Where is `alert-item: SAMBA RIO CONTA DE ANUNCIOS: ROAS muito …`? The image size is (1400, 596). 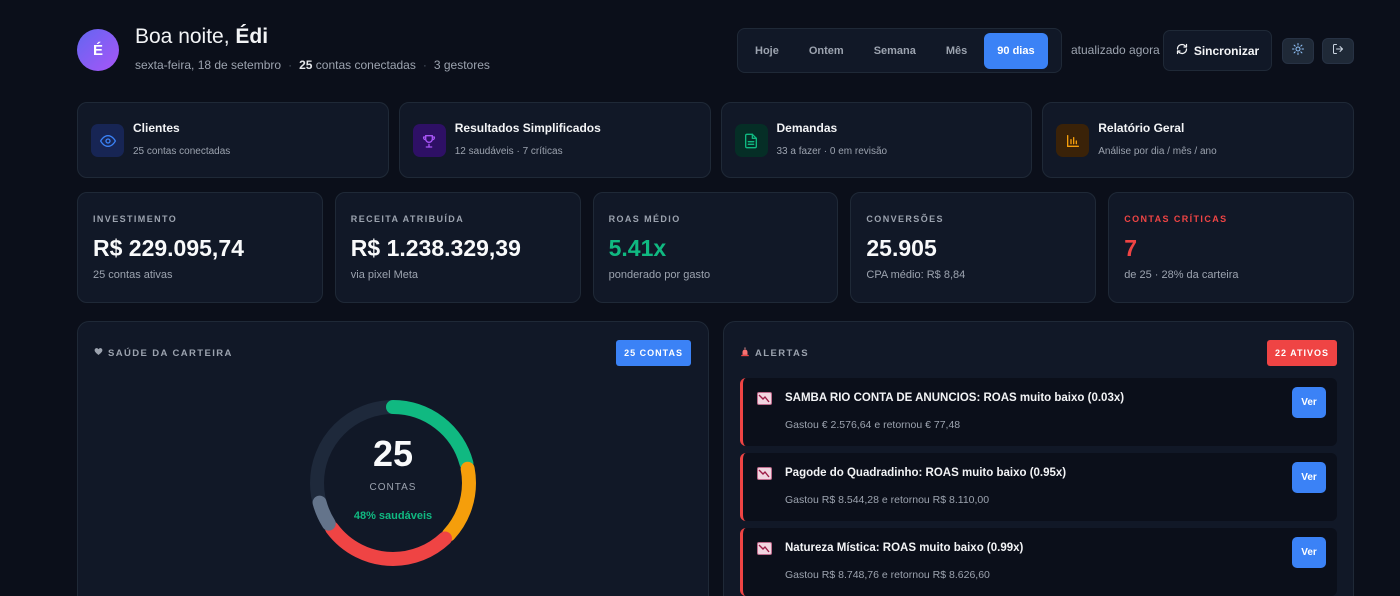
alert-item: SAMBA RIO CONTA DE ANUNCIOS: ROAS muito … is located at coordinates (1038, 412).